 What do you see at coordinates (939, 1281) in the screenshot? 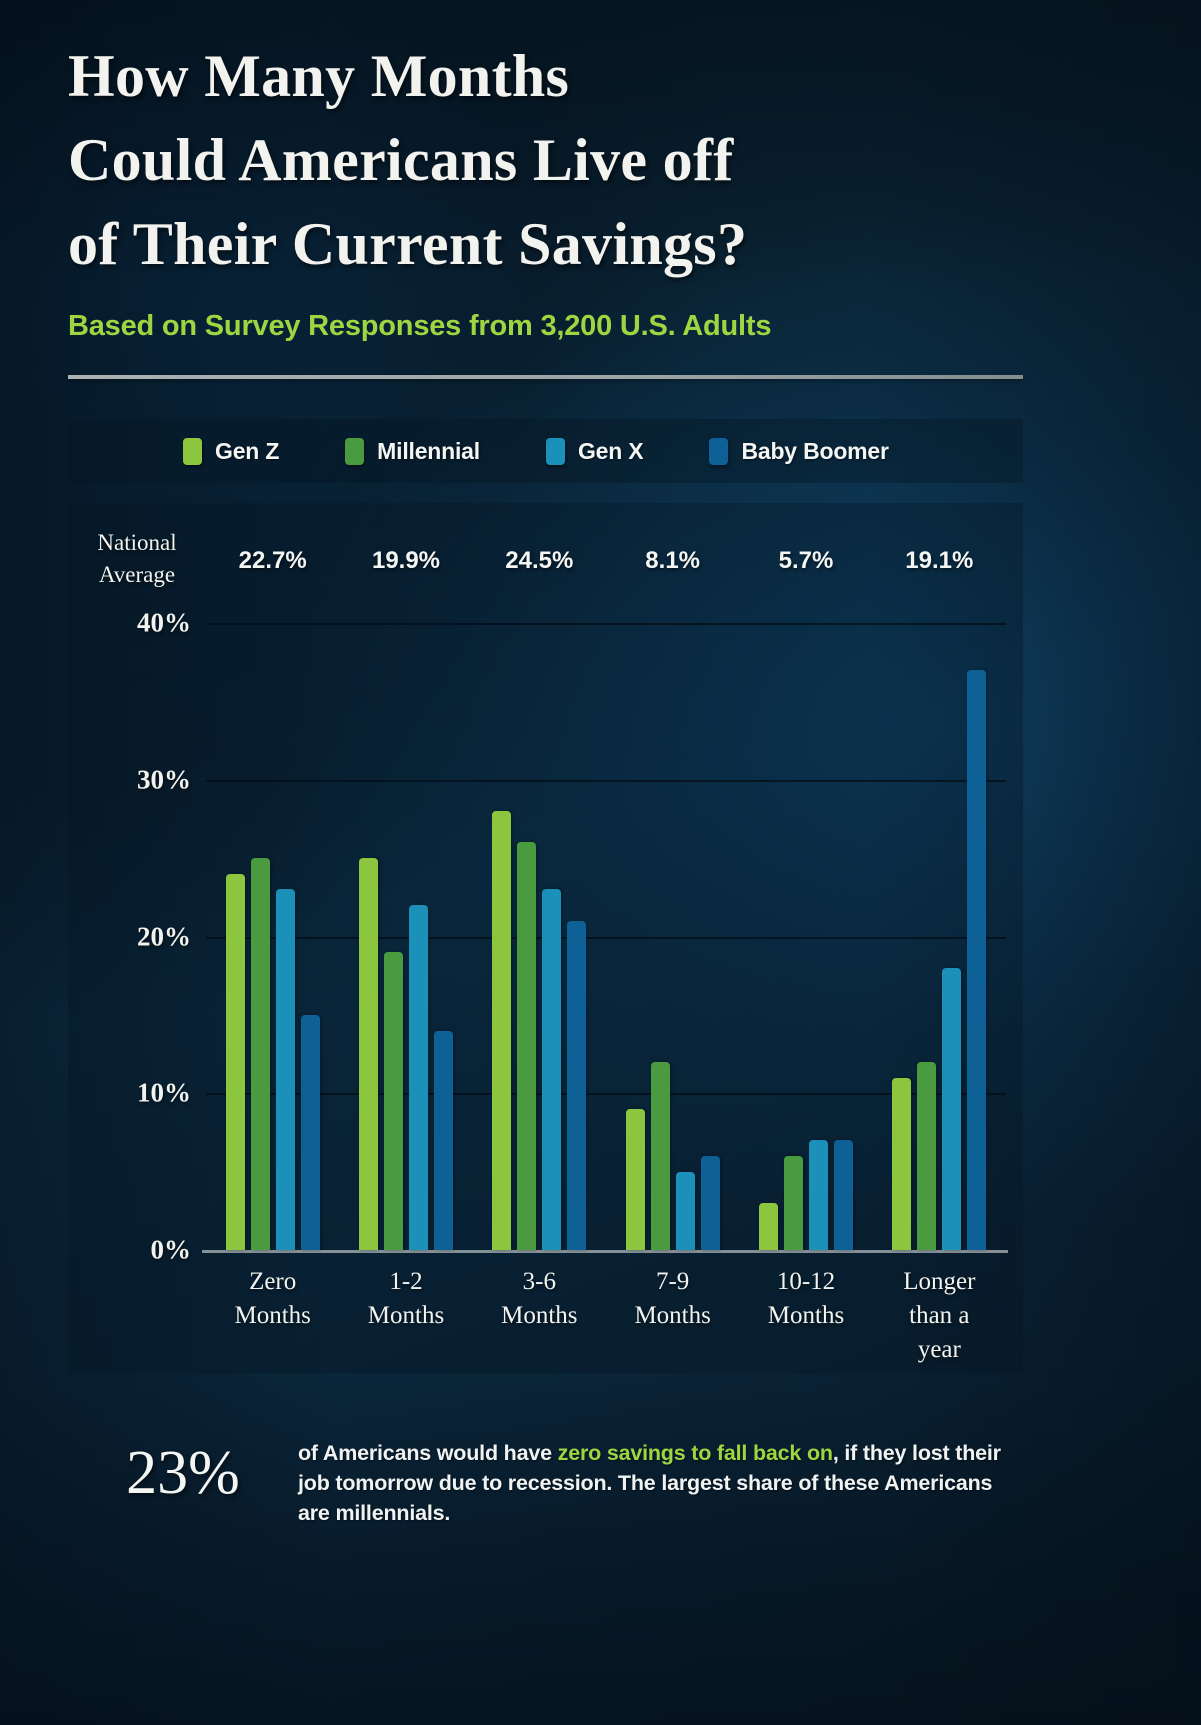
I see `x-axis-label-line: Longer` at bounding box center [939, 1281].